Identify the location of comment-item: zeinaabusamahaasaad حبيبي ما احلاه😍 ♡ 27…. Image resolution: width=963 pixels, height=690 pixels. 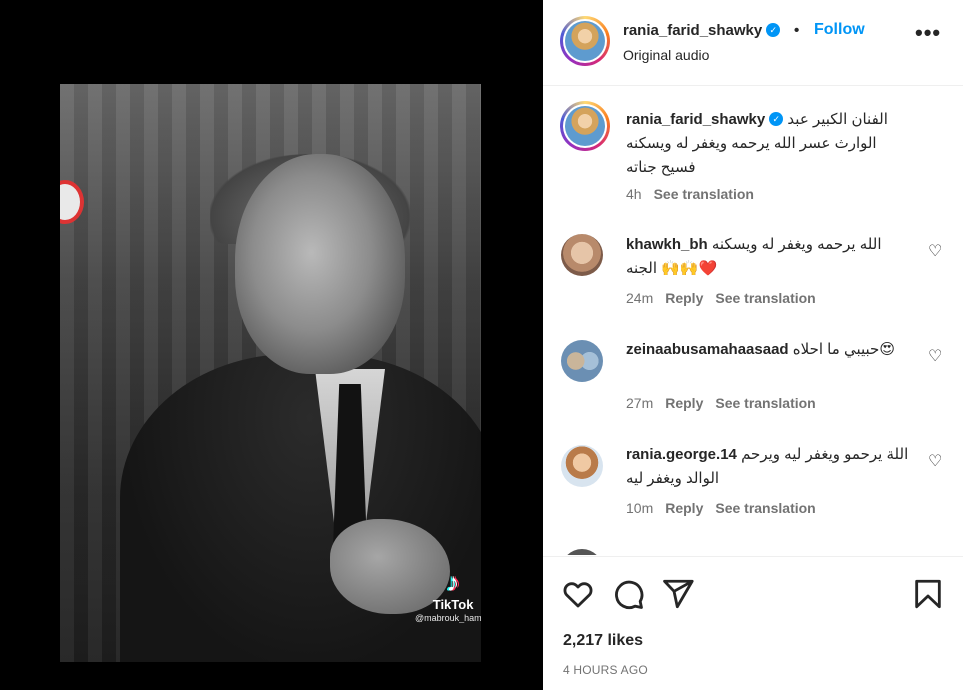
(753, 378).